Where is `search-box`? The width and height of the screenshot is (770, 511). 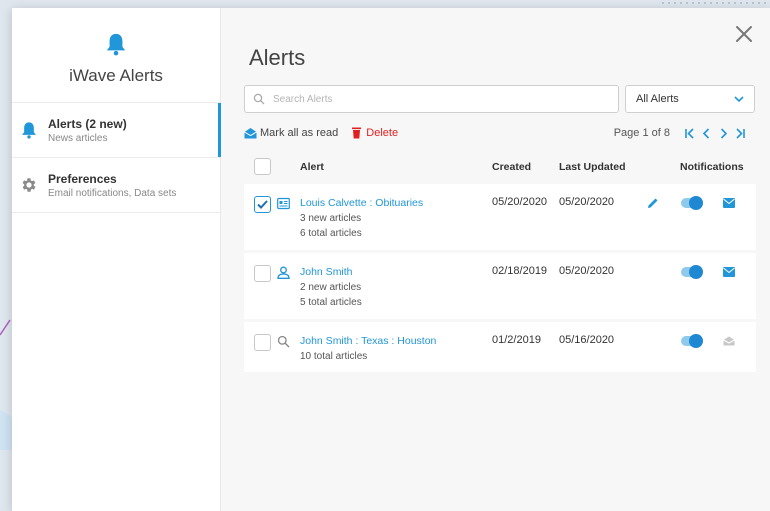
search-box is located at coordinates (431, 99).